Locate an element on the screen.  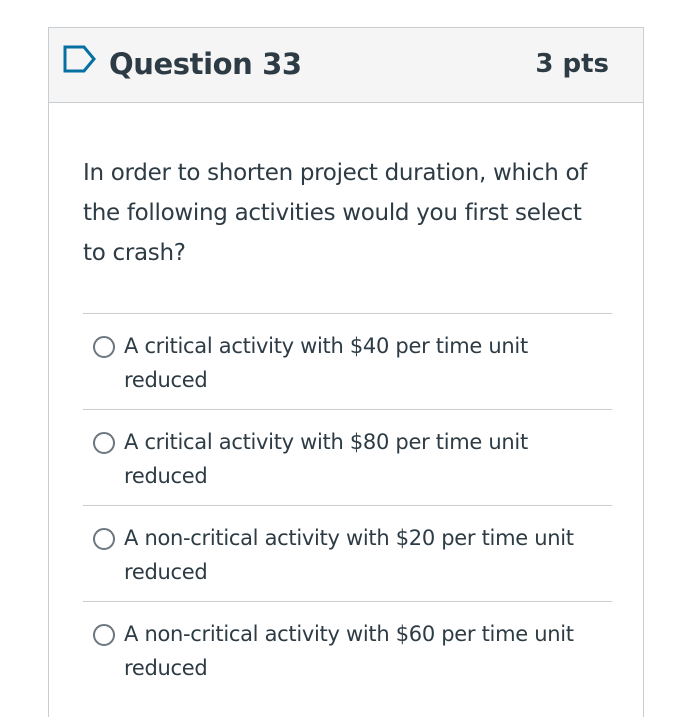
question-points: 3 pts is located at coordinates (572, 64).